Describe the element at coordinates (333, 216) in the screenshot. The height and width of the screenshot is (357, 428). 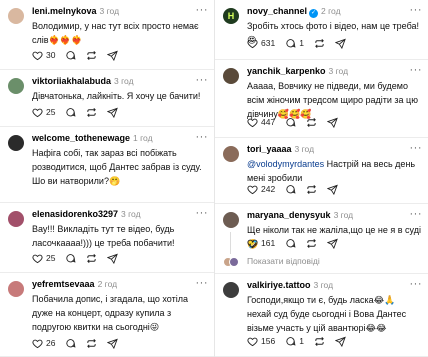
I see `comment-header: maryana_denysyuk 3 год` at that location.